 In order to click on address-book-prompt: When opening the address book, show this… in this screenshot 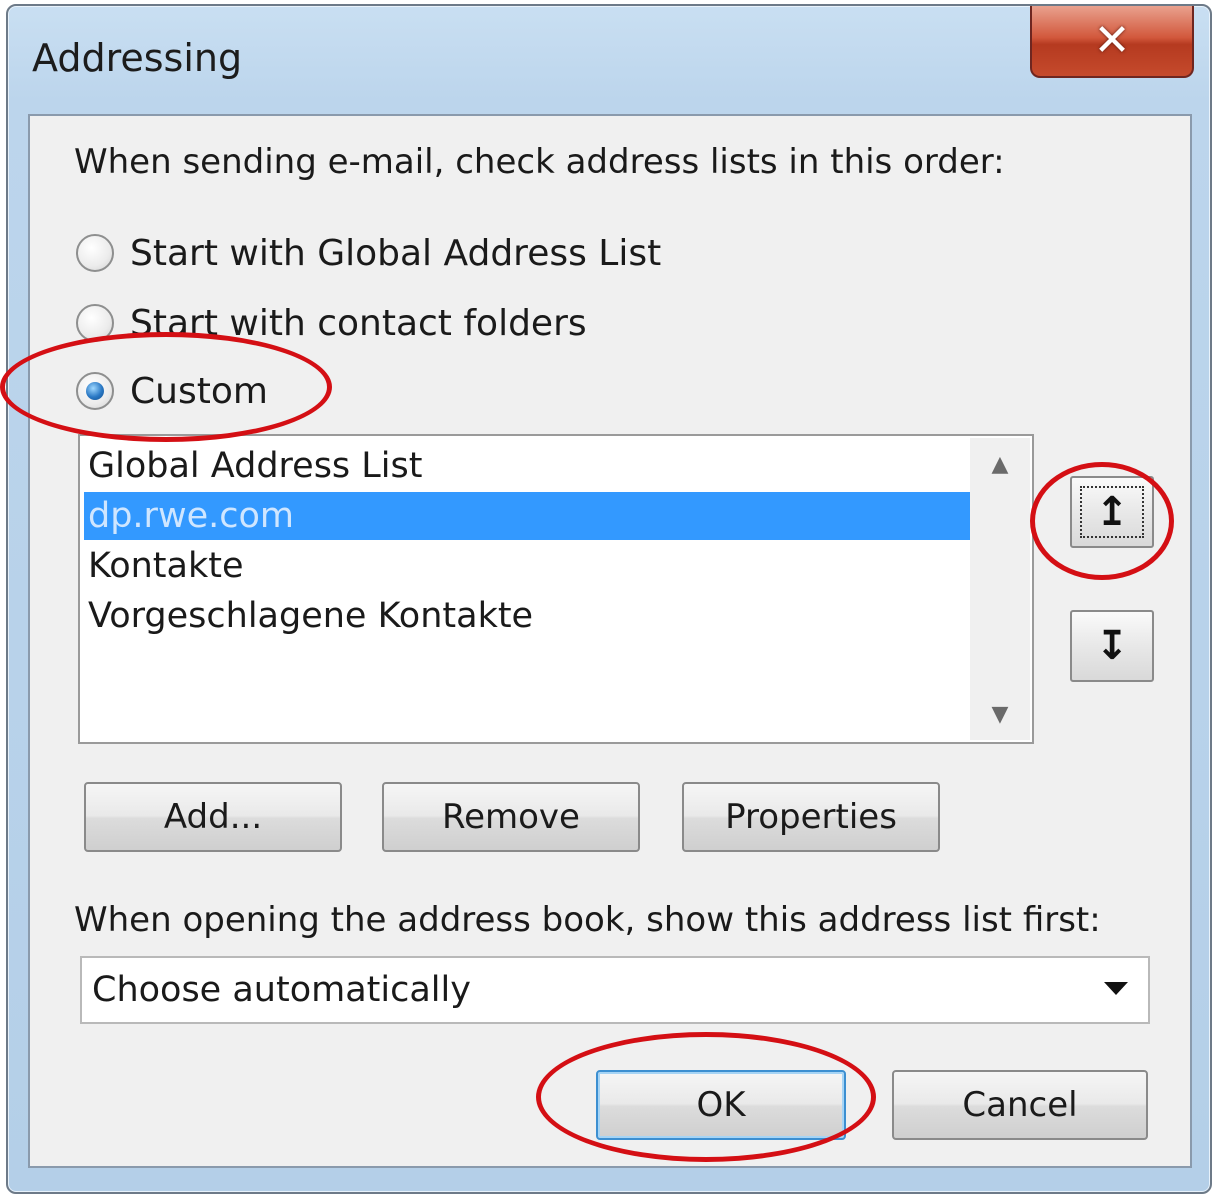, I will do `click(587, 920)`.